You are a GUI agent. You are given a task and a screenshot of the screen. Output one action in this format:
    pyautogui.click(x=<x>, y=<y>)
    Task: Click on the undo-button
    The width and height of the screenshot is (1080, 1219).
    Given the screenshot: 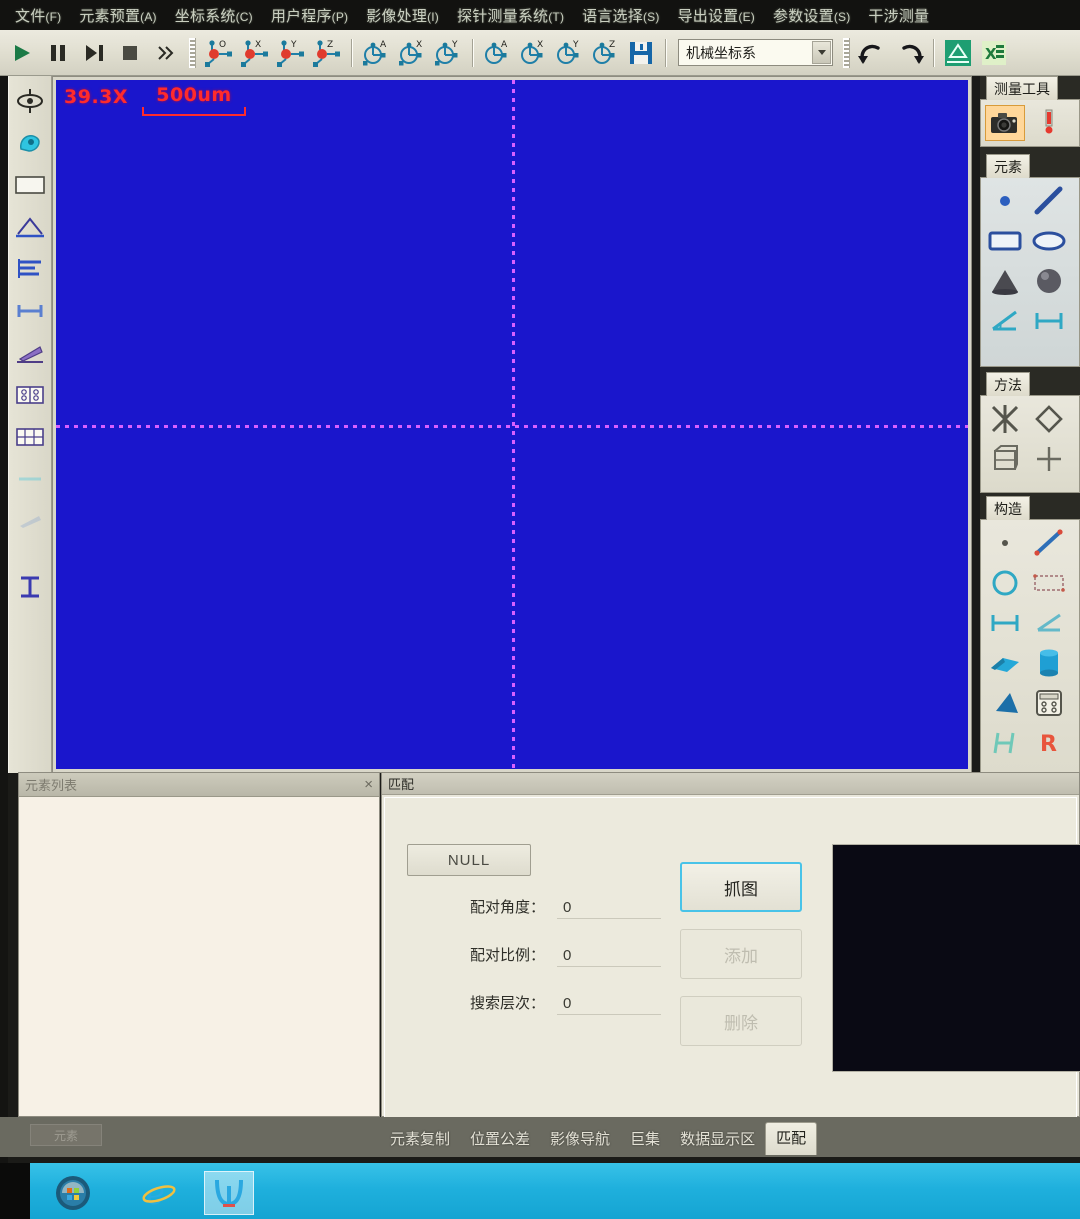 What is the action you would take?
    pyautogui.click(x=873, y=53)
    